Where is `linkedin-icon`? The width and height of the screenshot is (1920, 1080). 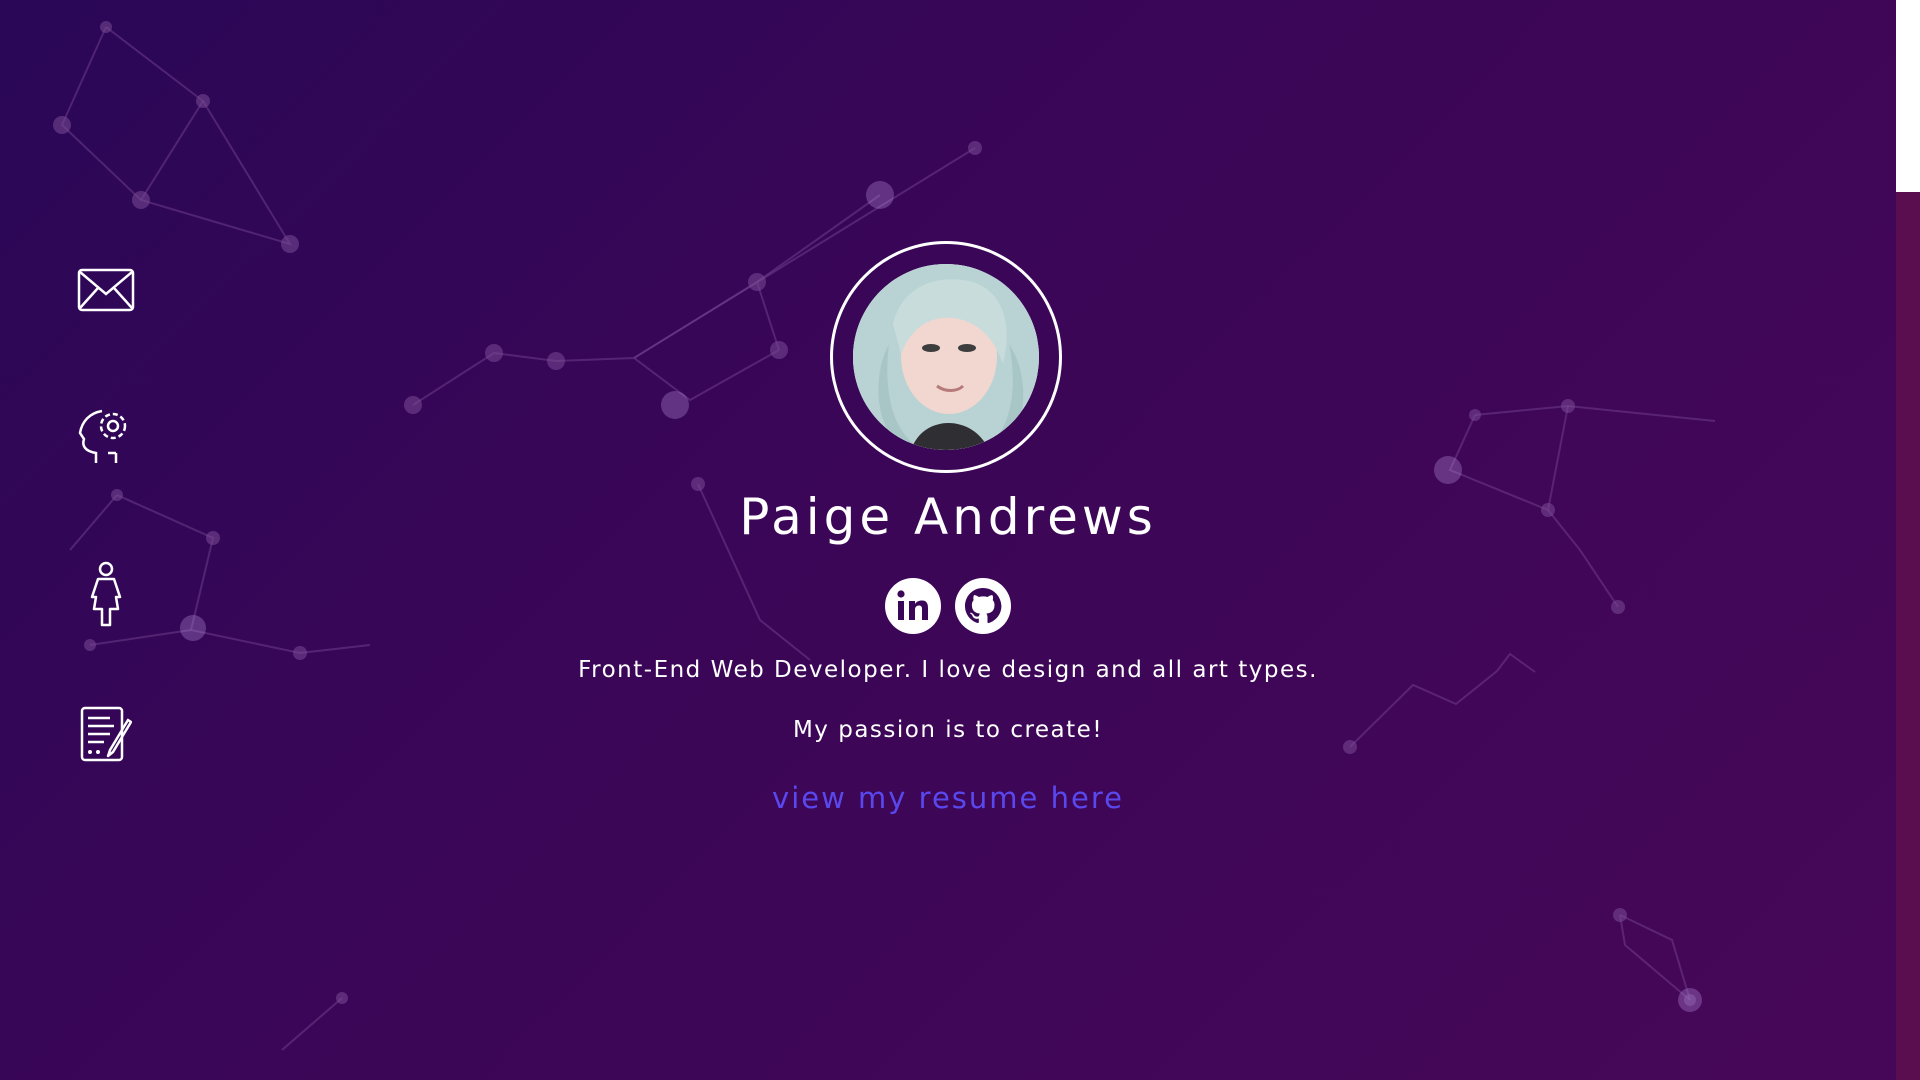 linkedin-icon is located at coordinates (912, 605).